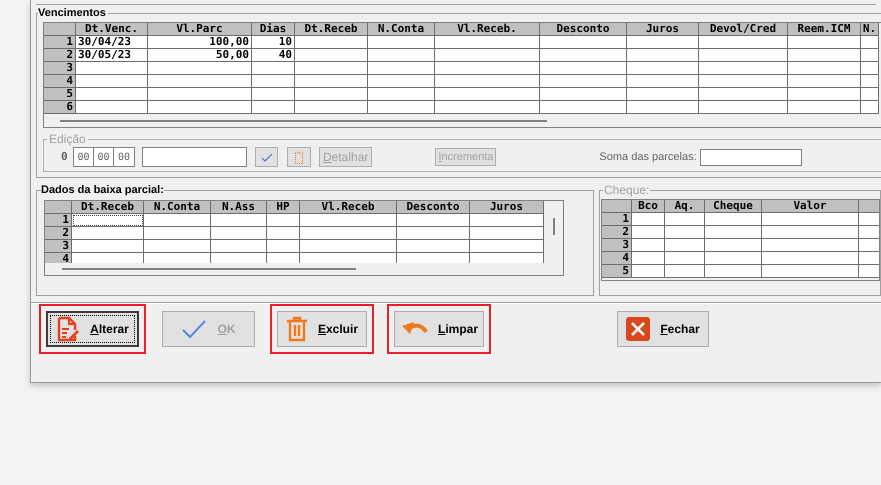  Describe the element at coordinates (870, 29) in the screenshot. I see `column-header: N.` at that location.